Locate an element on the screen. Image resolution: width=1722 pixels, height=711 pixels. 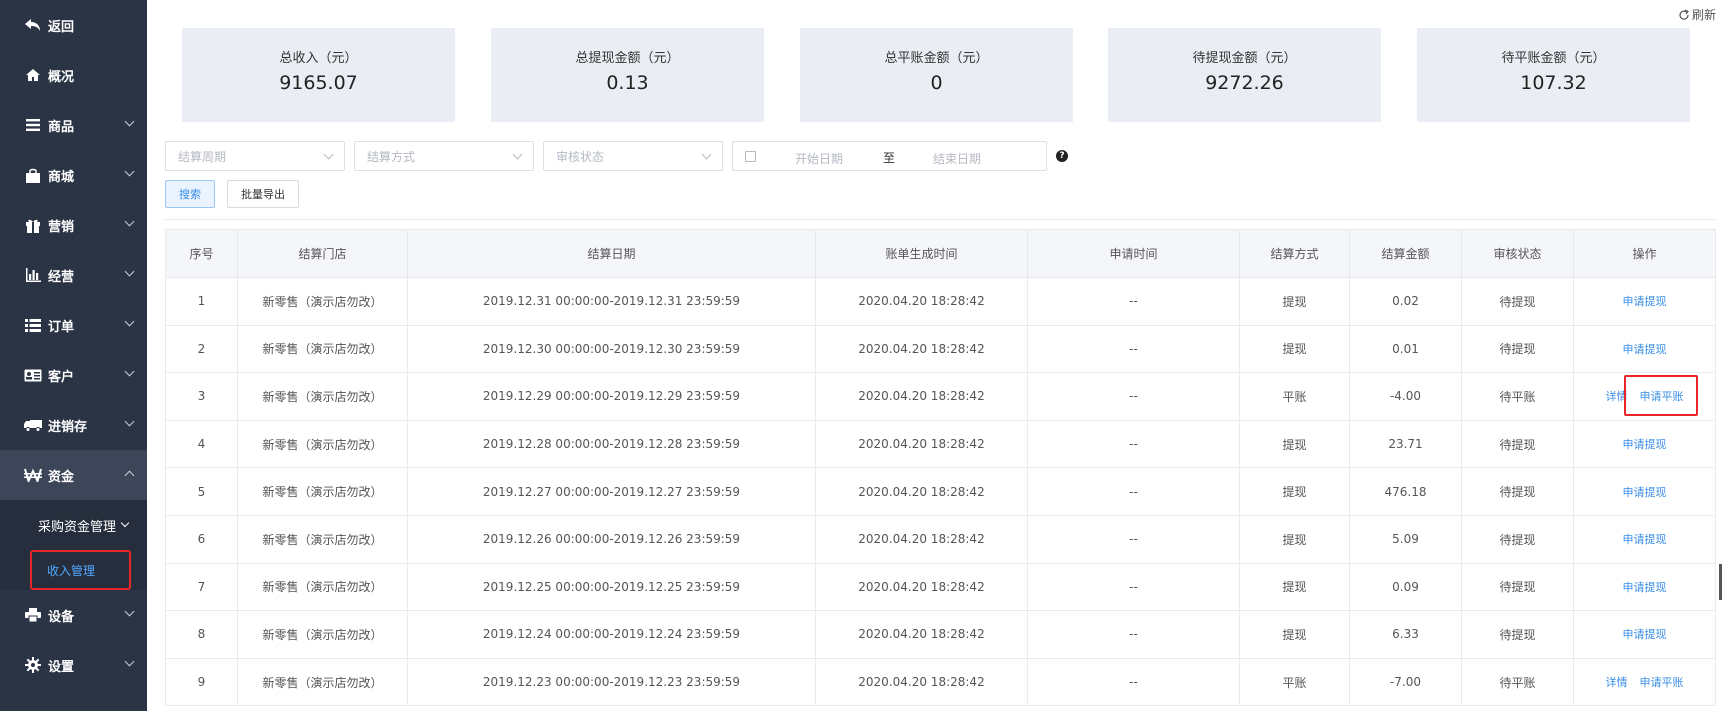
settlement-period-placeholder: 结算周期 is located at coordinates (202, 156).